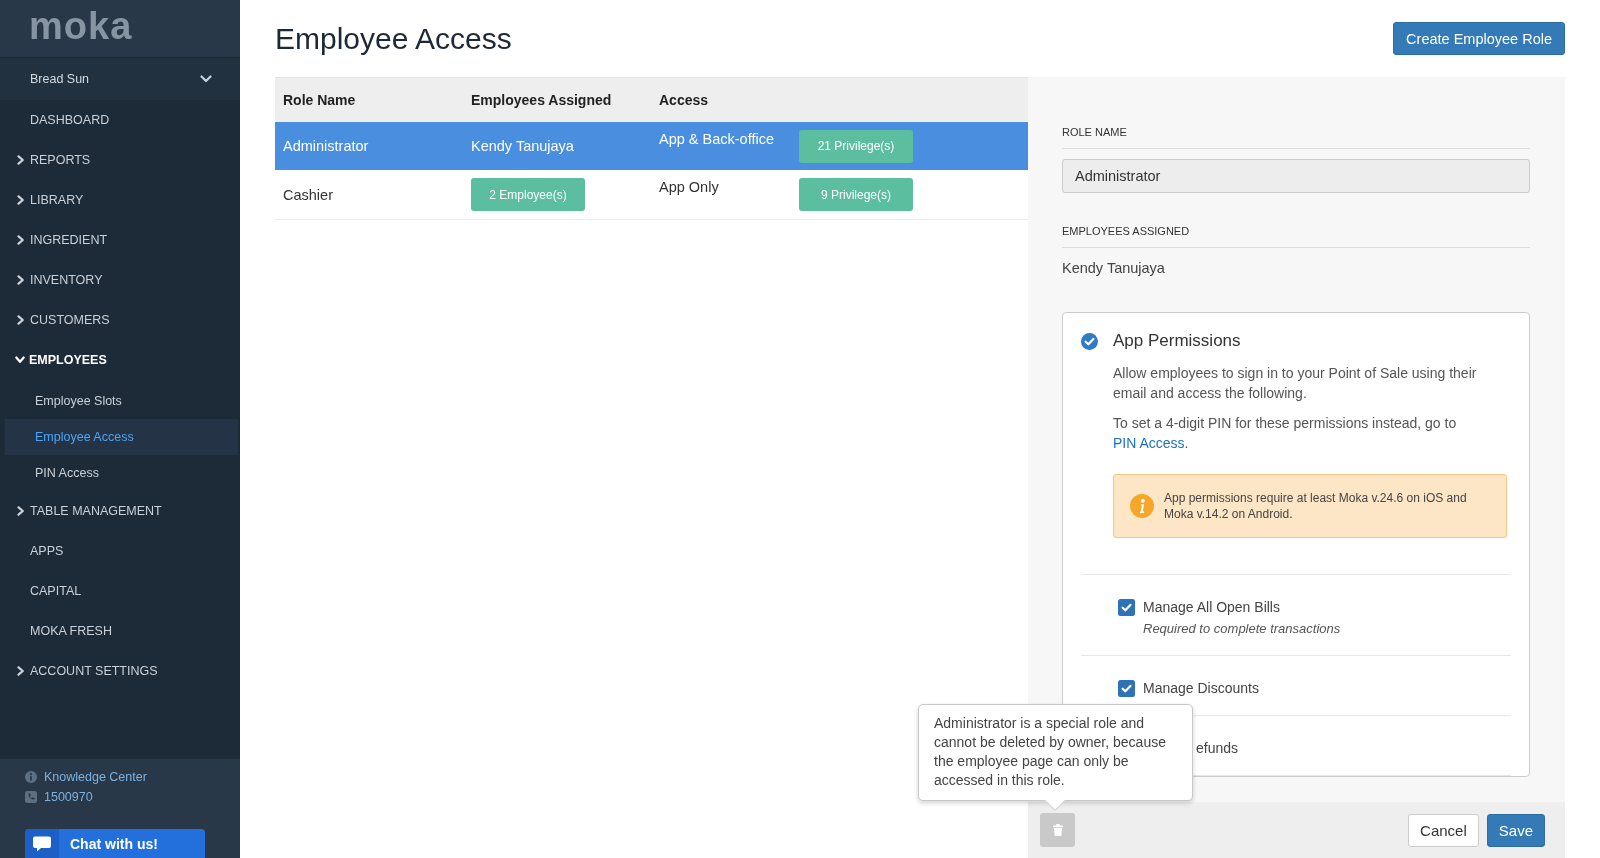 The height and width of the screenshot is (858, 1600). What do you see at coordinates (1316, 506) in the screenshot?
I see `warning-text: App permissions require at least Moka v.24.6 on iOS and Moka v.14.2 on Android.` at bounding box center [1316, 506].